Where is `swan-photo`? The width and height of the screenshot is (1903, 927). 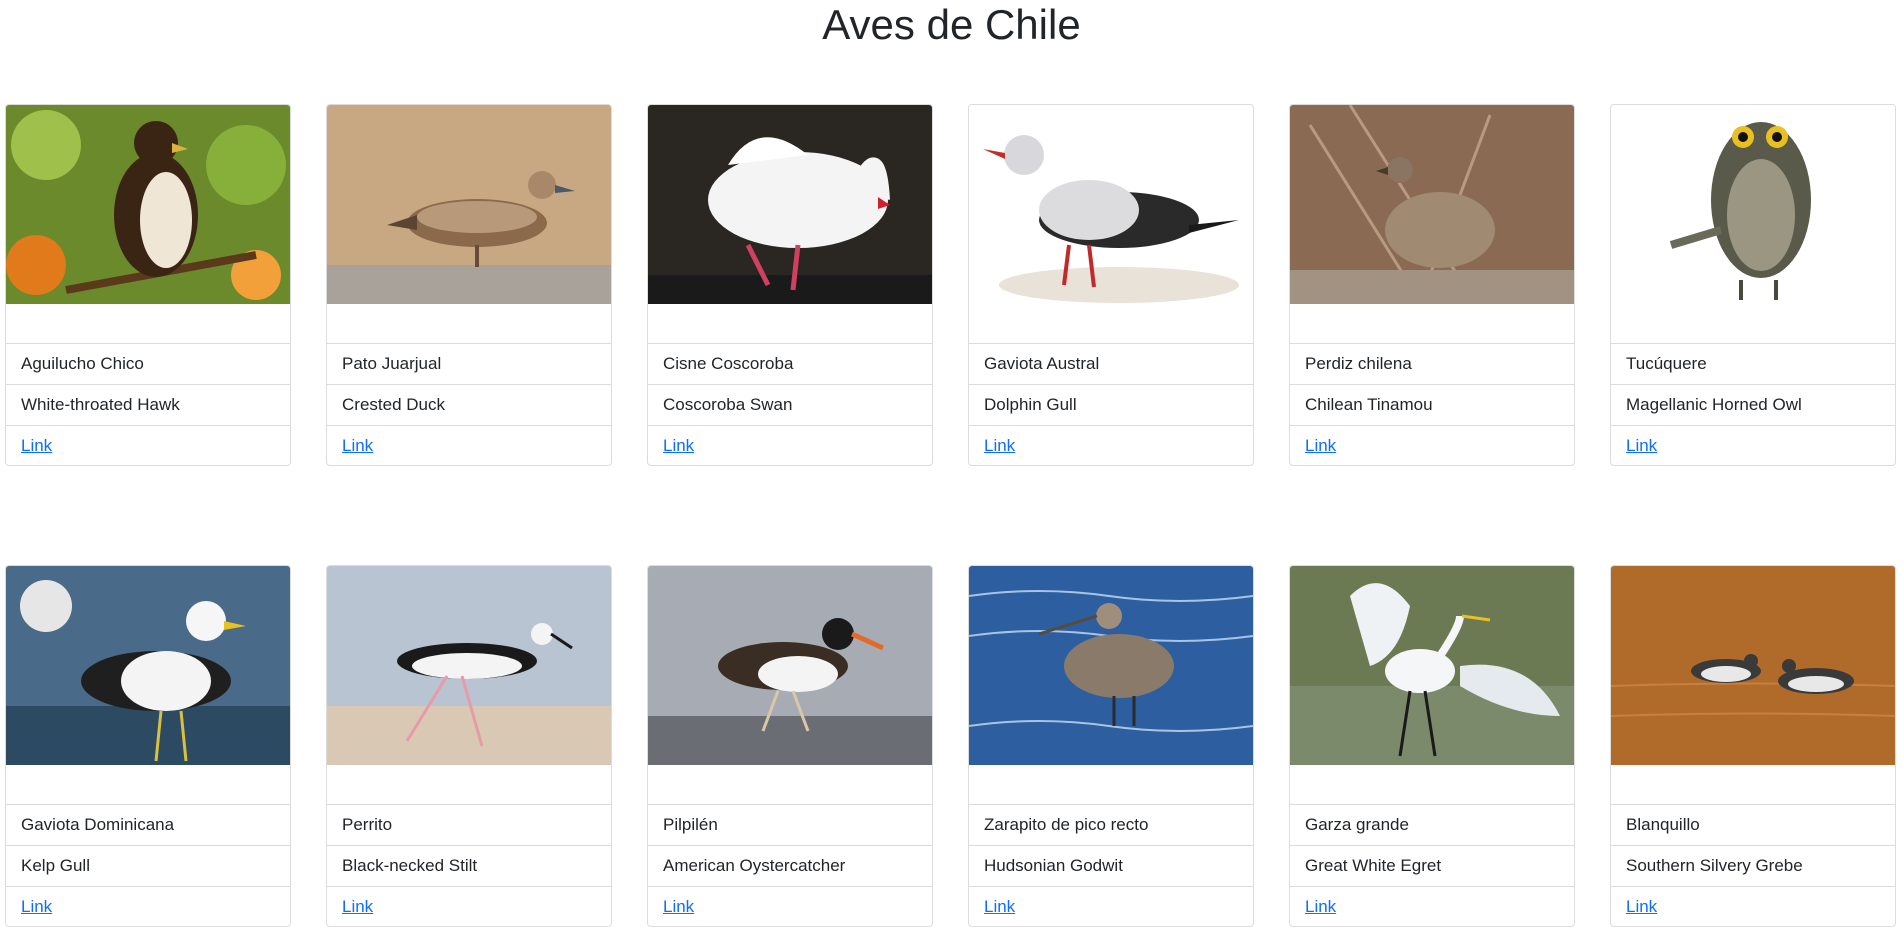
swan-photo is located at coordinates (790, 204).